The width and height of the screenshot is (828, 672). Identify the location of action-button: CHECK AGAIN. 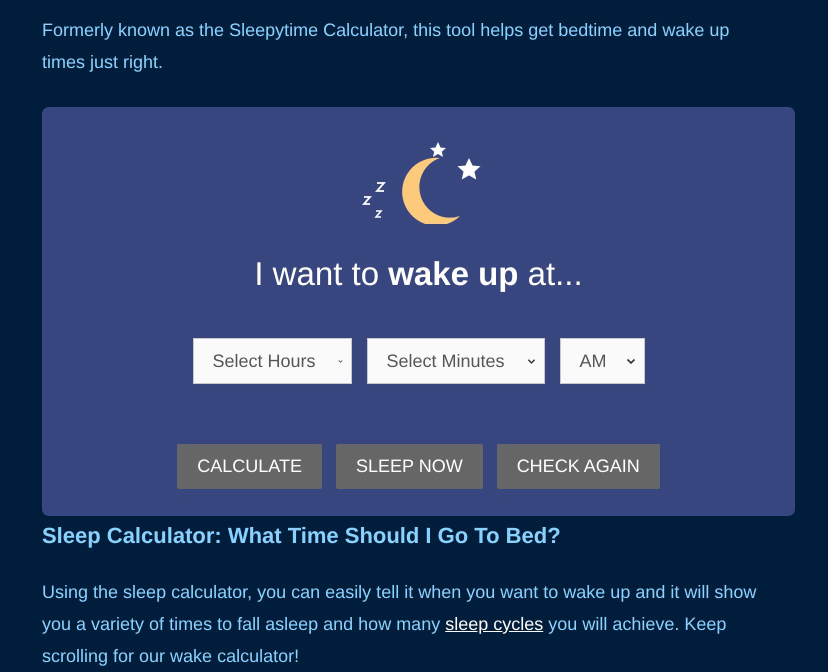
(578, 466).